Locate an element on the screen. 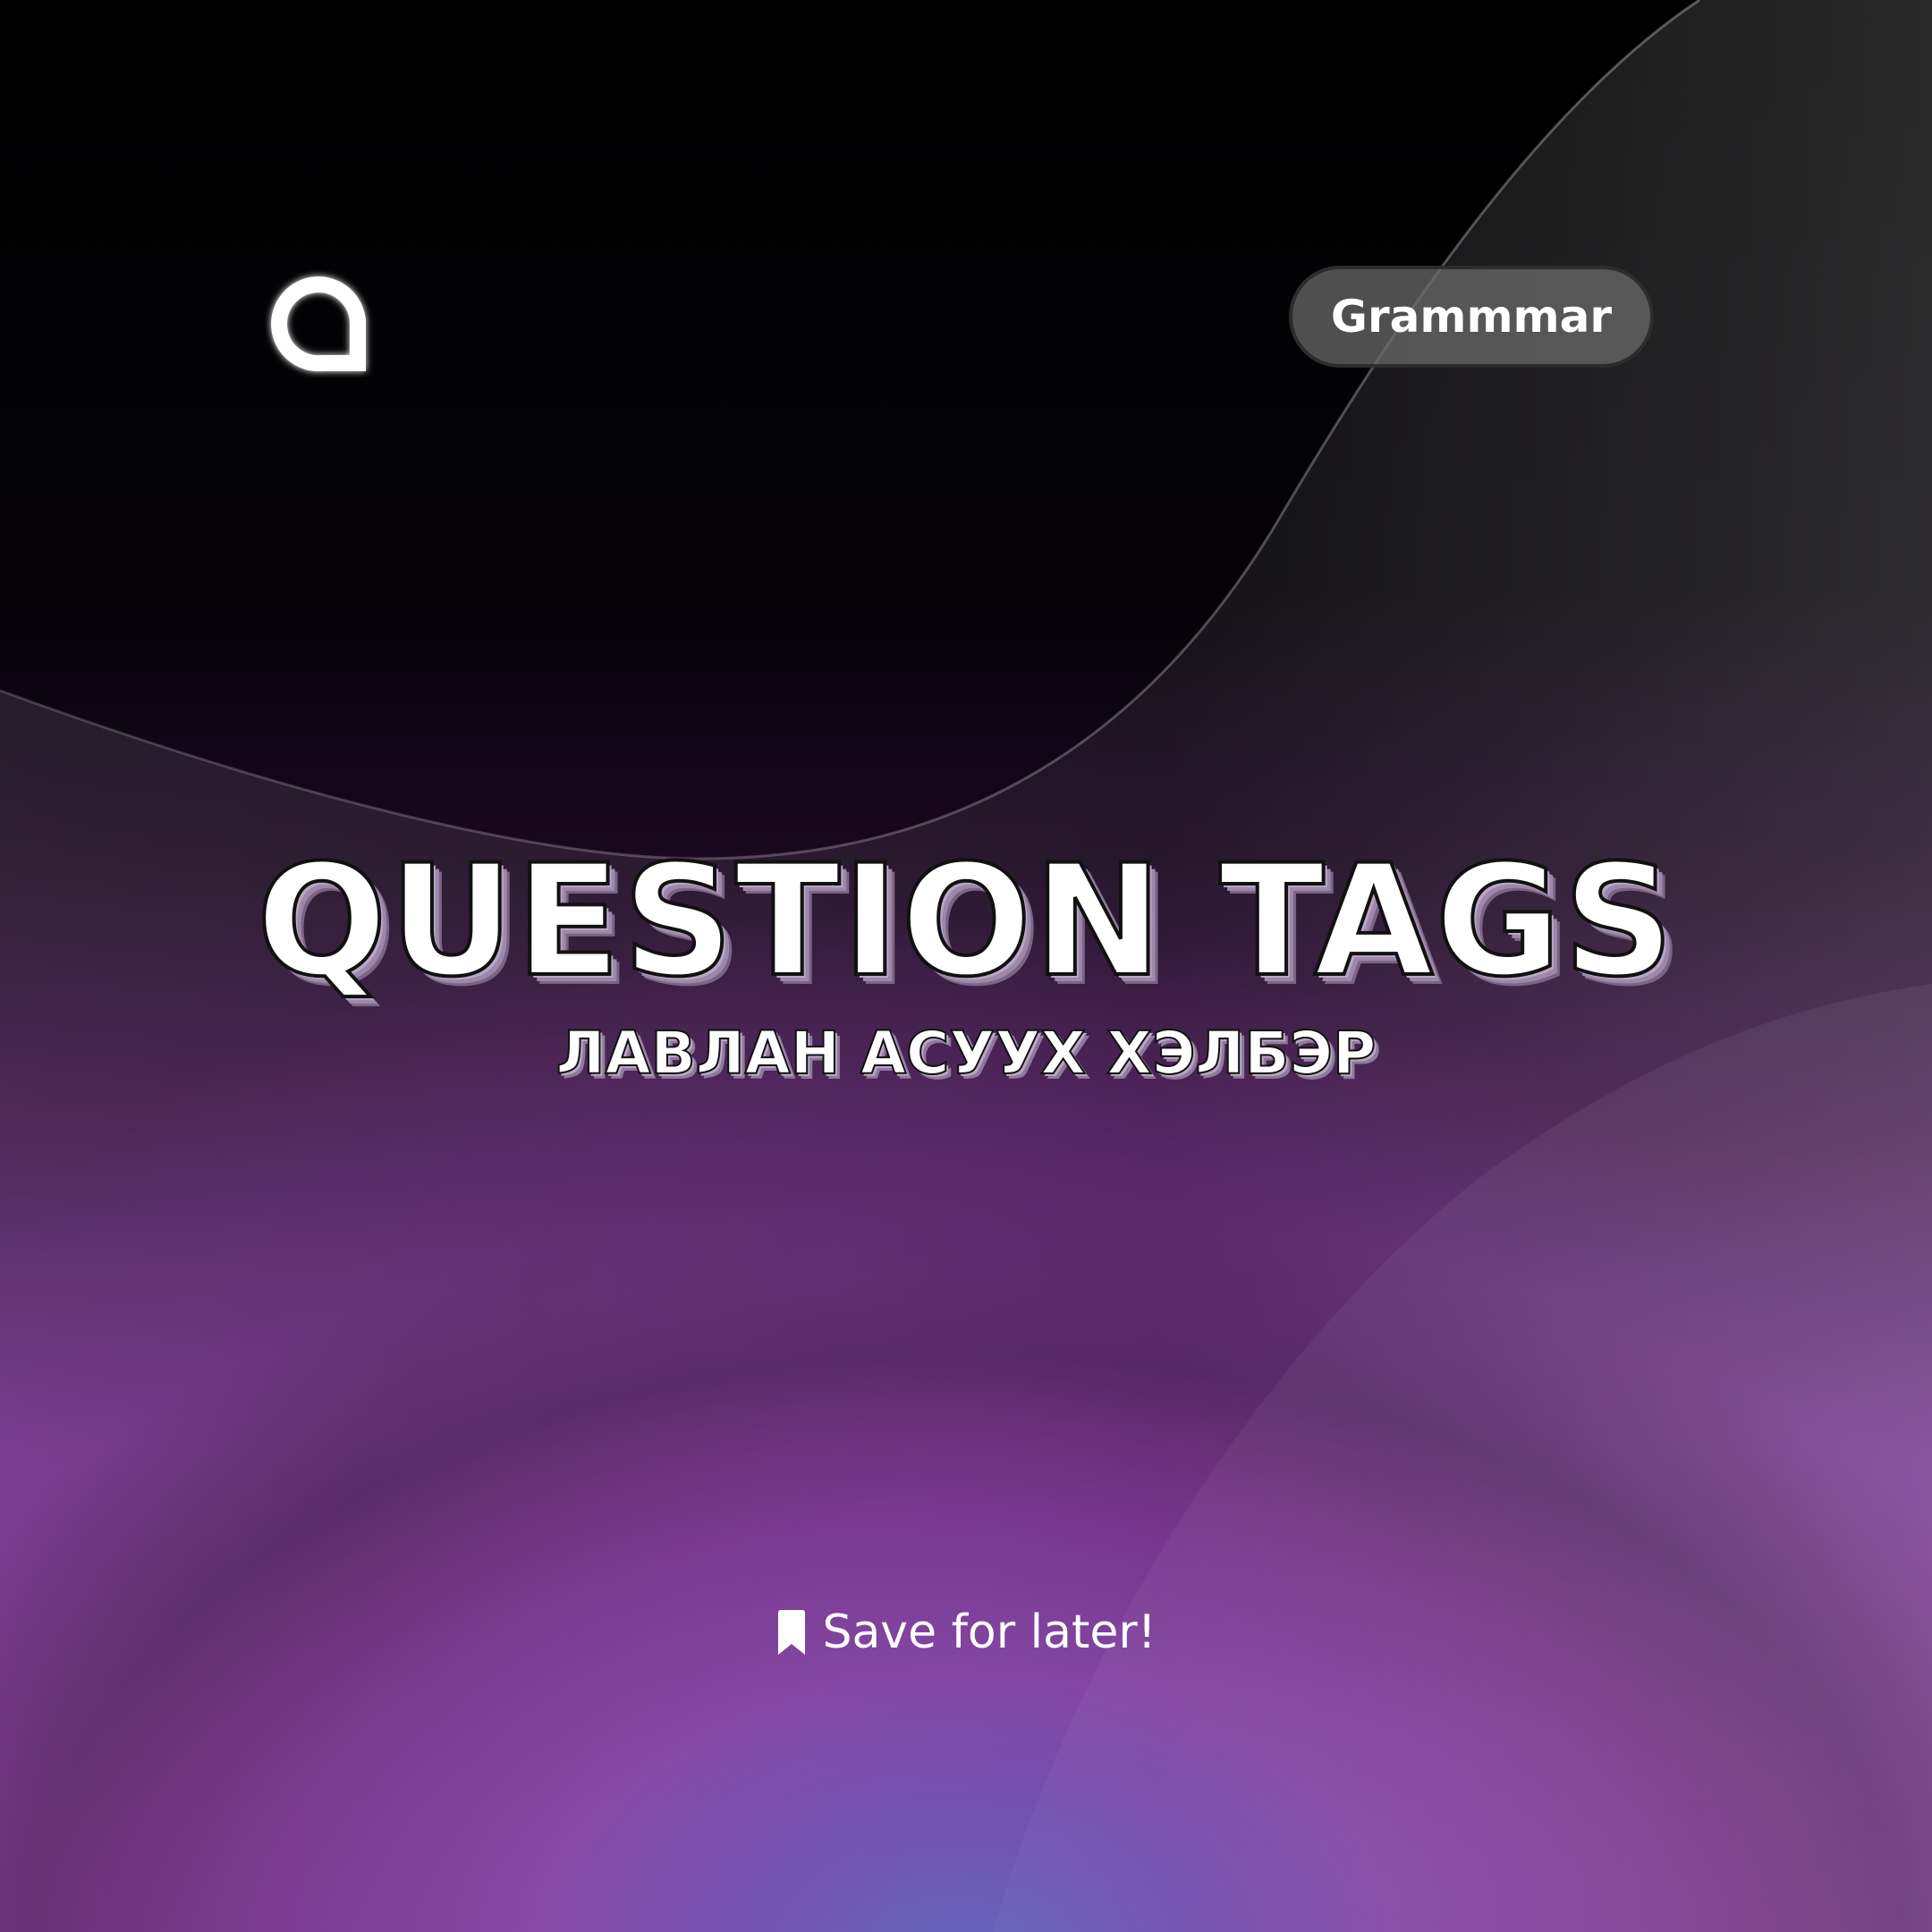  bookmark-icon is located at coordinates (792, 1632).